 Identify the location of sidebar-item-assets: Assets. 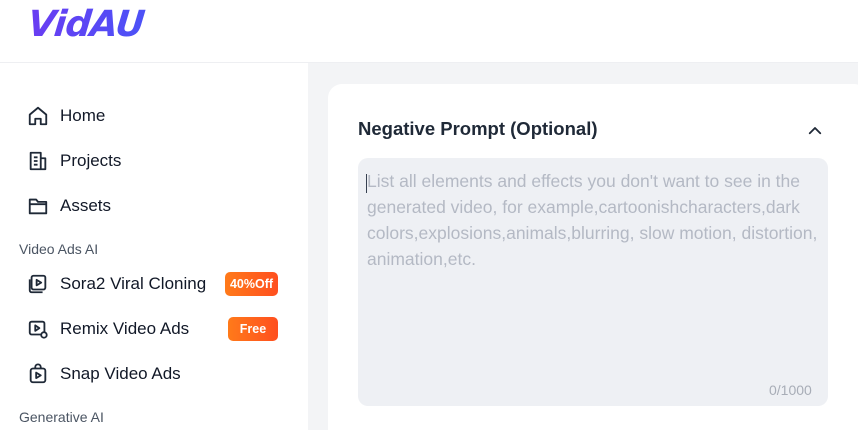
(69, 206).